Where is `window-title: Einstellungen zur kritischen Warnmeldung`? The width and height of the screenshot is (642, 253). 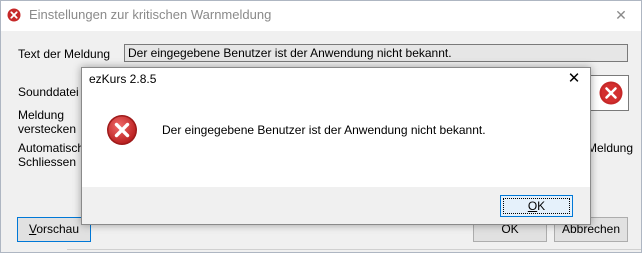 window-title: Einstellungen zur kritischen Warnmeldung is located at coordinates (150, 14).